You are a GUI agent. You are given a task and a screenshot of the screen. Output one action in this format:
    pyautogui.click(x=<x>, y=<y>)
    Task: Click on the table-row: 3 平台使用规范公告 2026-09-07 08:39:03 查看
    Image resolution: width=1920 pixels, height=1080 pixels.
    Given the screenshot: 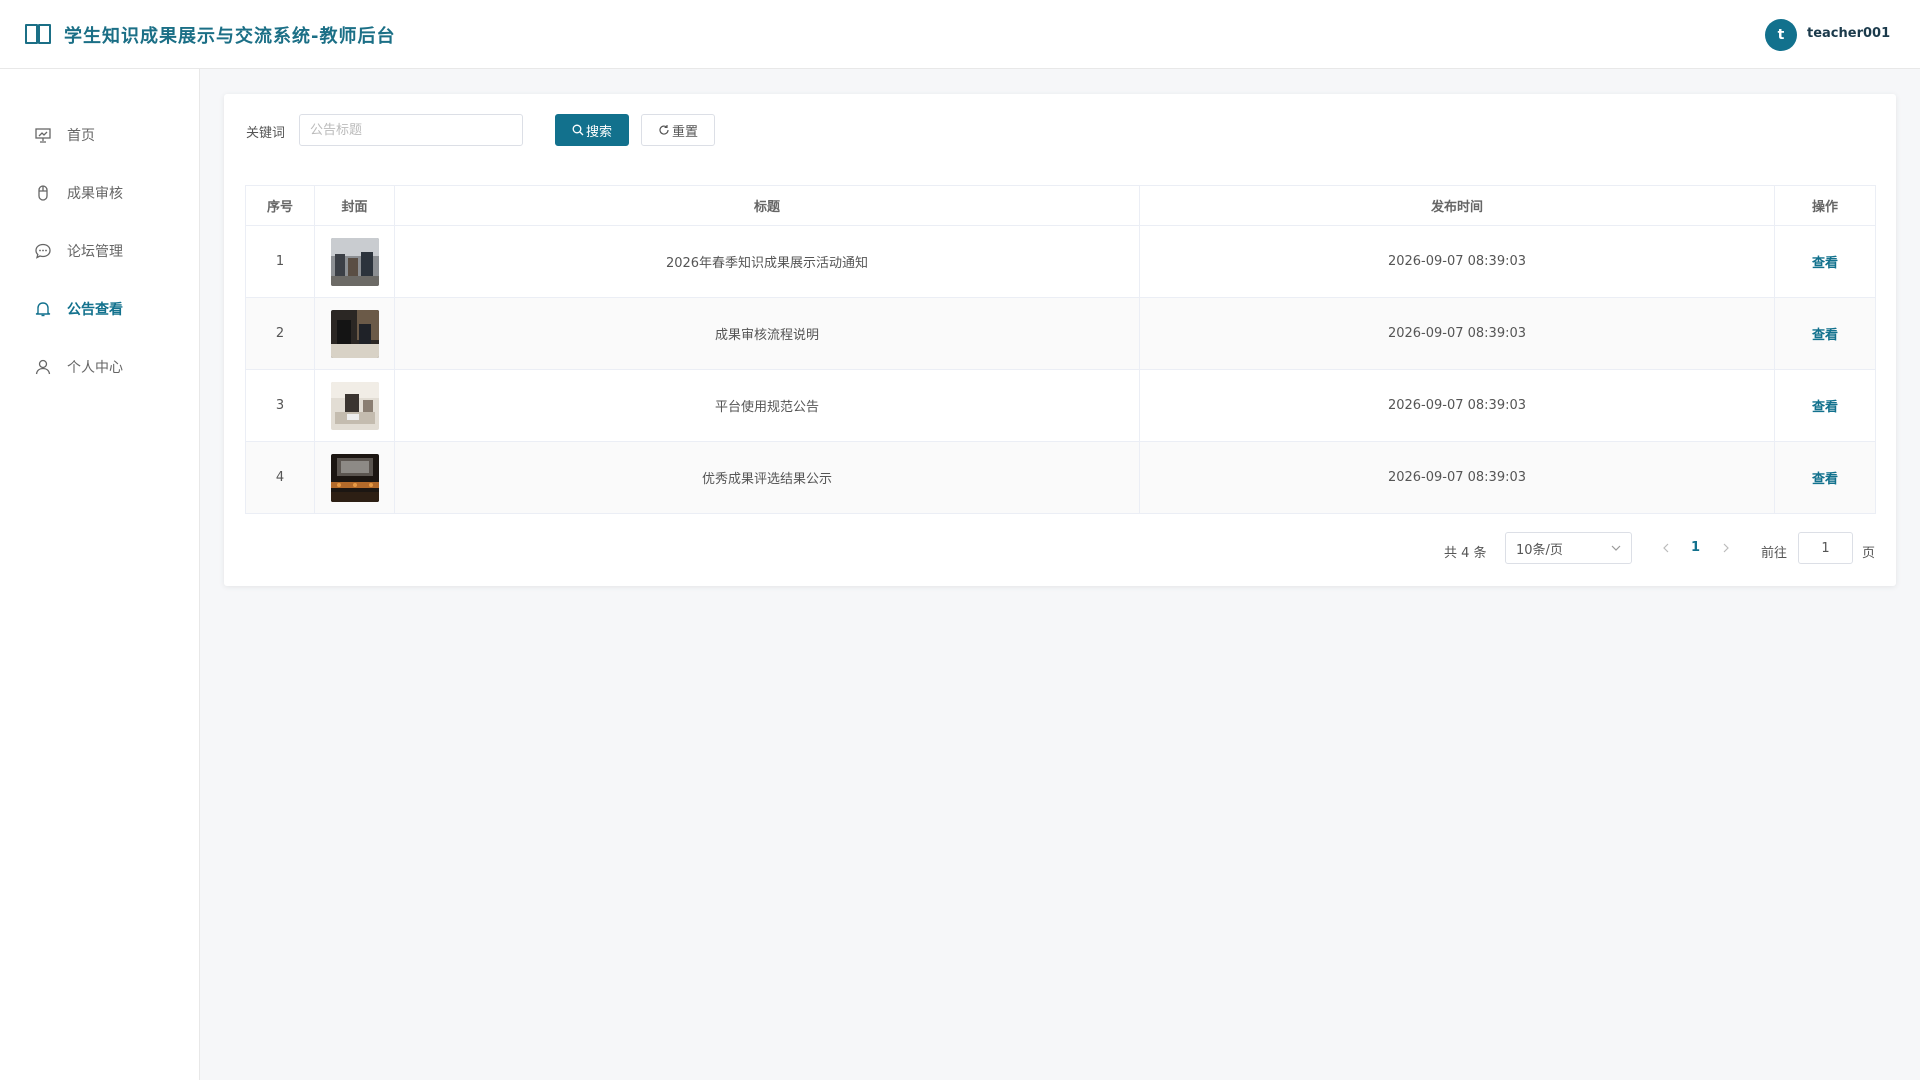 What is the action you would take?
    pyautogui.click(x=1060, y=405)
    